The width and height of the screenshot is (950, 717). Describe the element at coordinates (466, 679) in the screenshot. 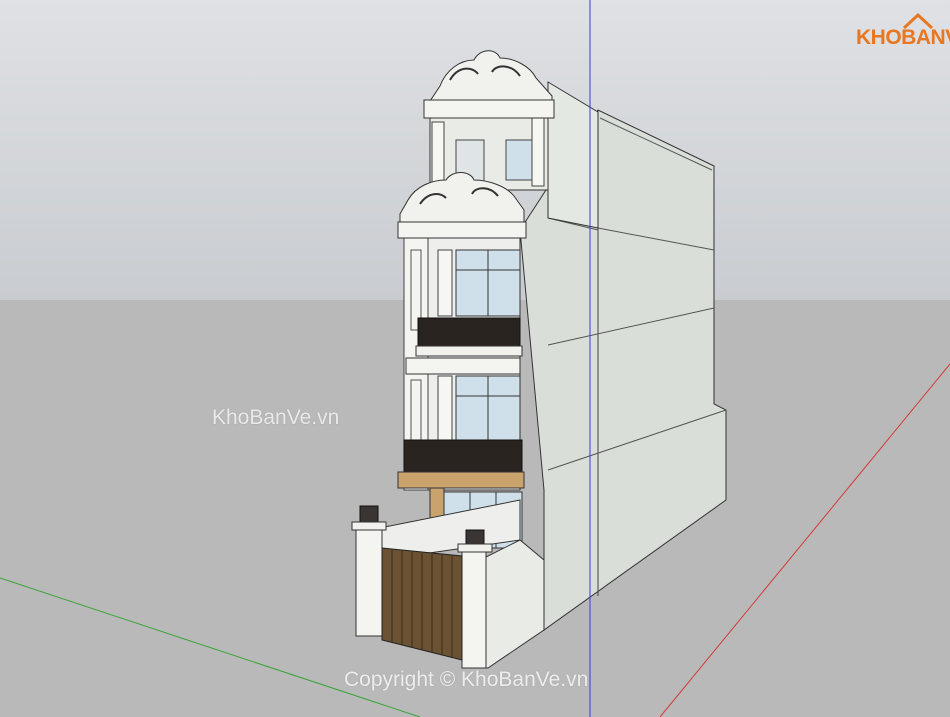

I see `watermark-bottom: Copyright © KhoBanVe.vn` at that location.